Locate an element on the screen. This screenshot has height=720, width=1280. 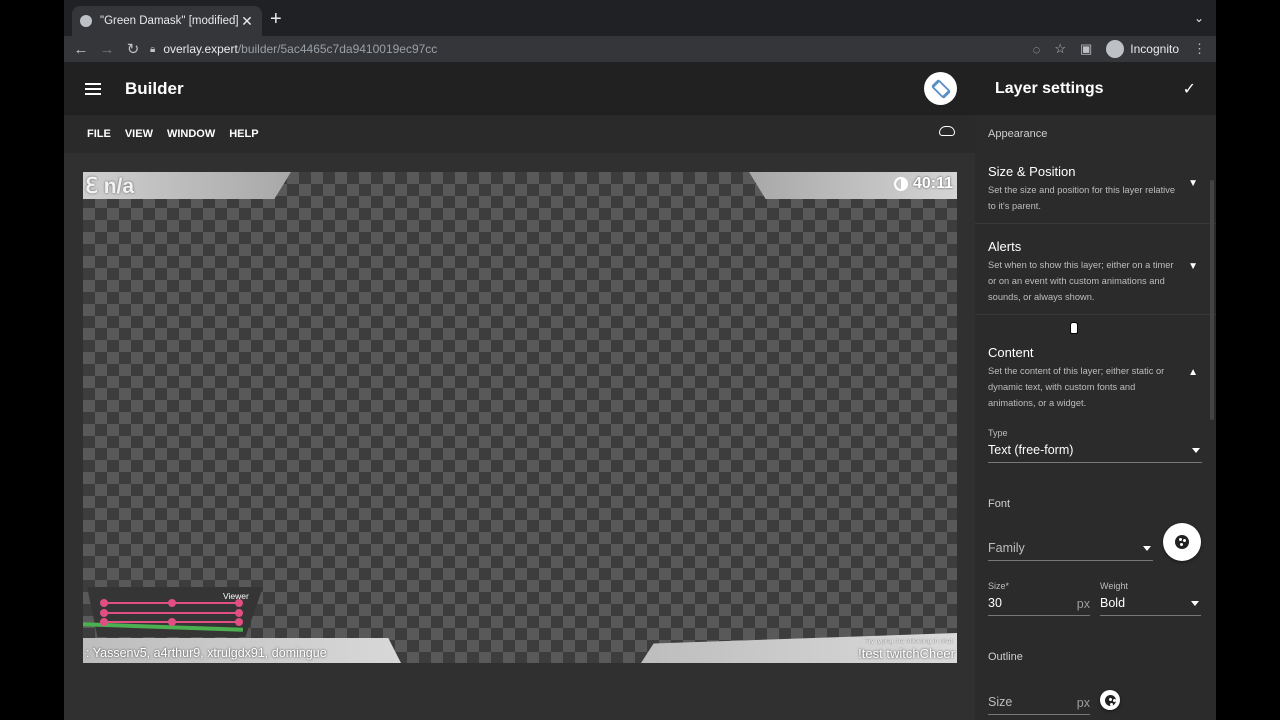
type-field: Type Text (free-form) is located at coordinates (1095, 445).